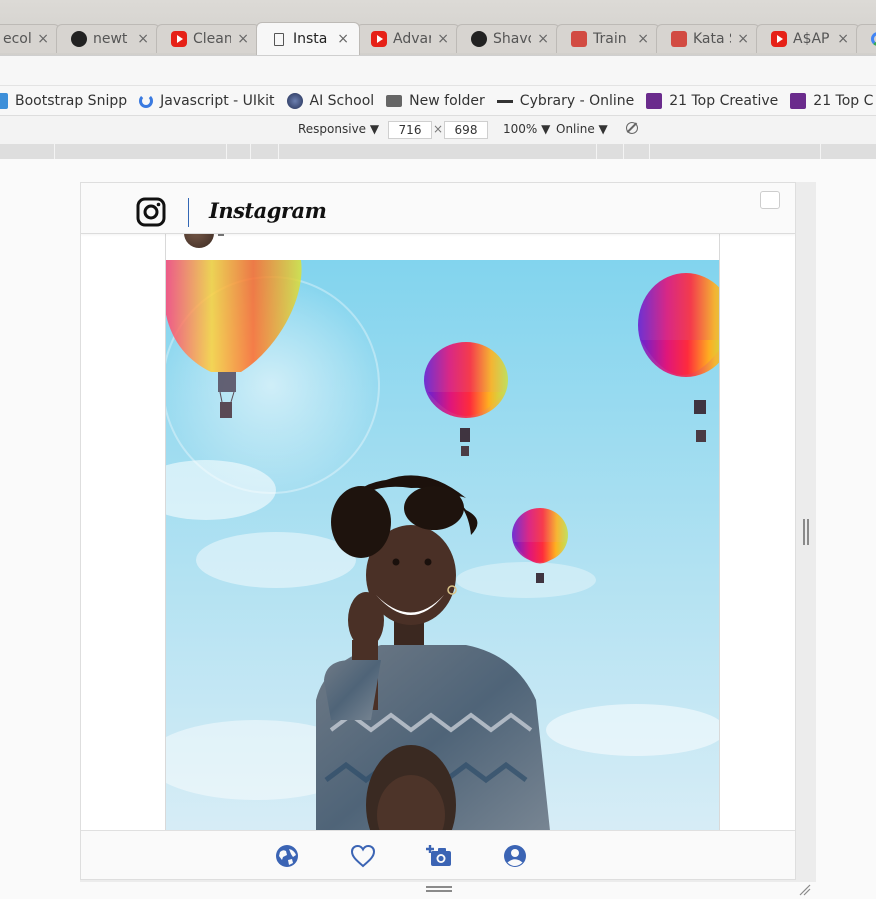 The image size is (876, 899). Describe the element at coordinates (724, 101) in the screenshot. I see `bookmark-label: 21 Top Creative` at that location.